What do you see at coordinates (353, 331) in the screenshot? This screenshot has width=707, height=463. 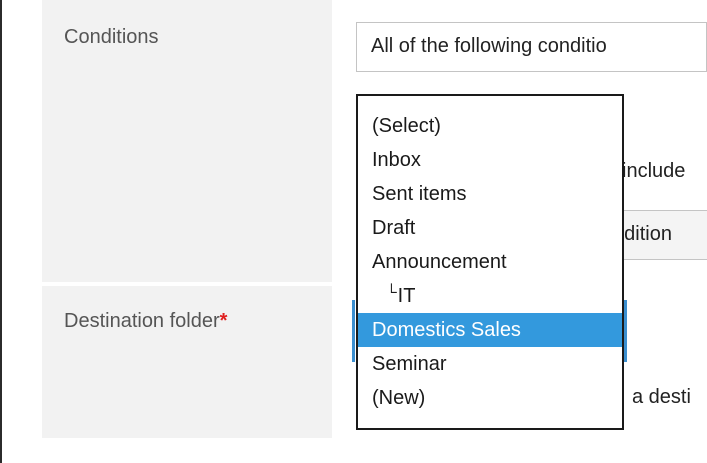 I see `destination-folder-select-edge-left` at bounding box center [353, 331].